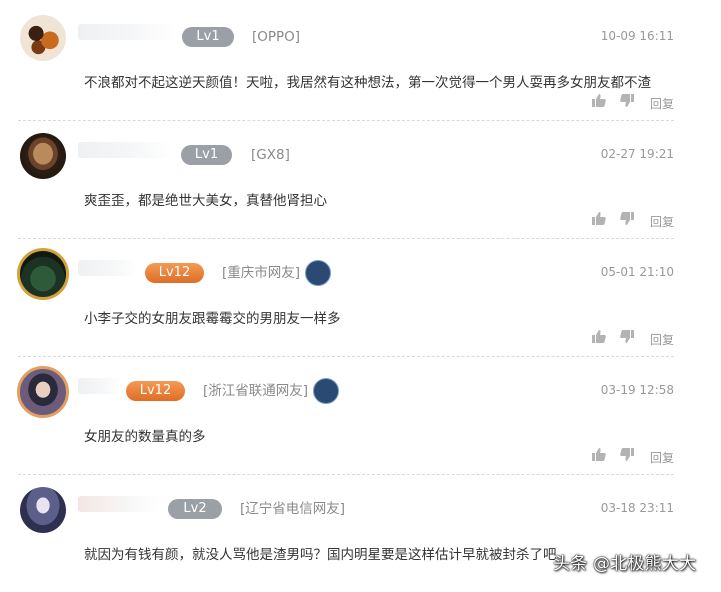 Image resolution: width=721 pixels, height=592 pixels. Describe the element at coordinates (637, 36) in the screenshot. I see `comment-time: 10-09 16:11` at that location.